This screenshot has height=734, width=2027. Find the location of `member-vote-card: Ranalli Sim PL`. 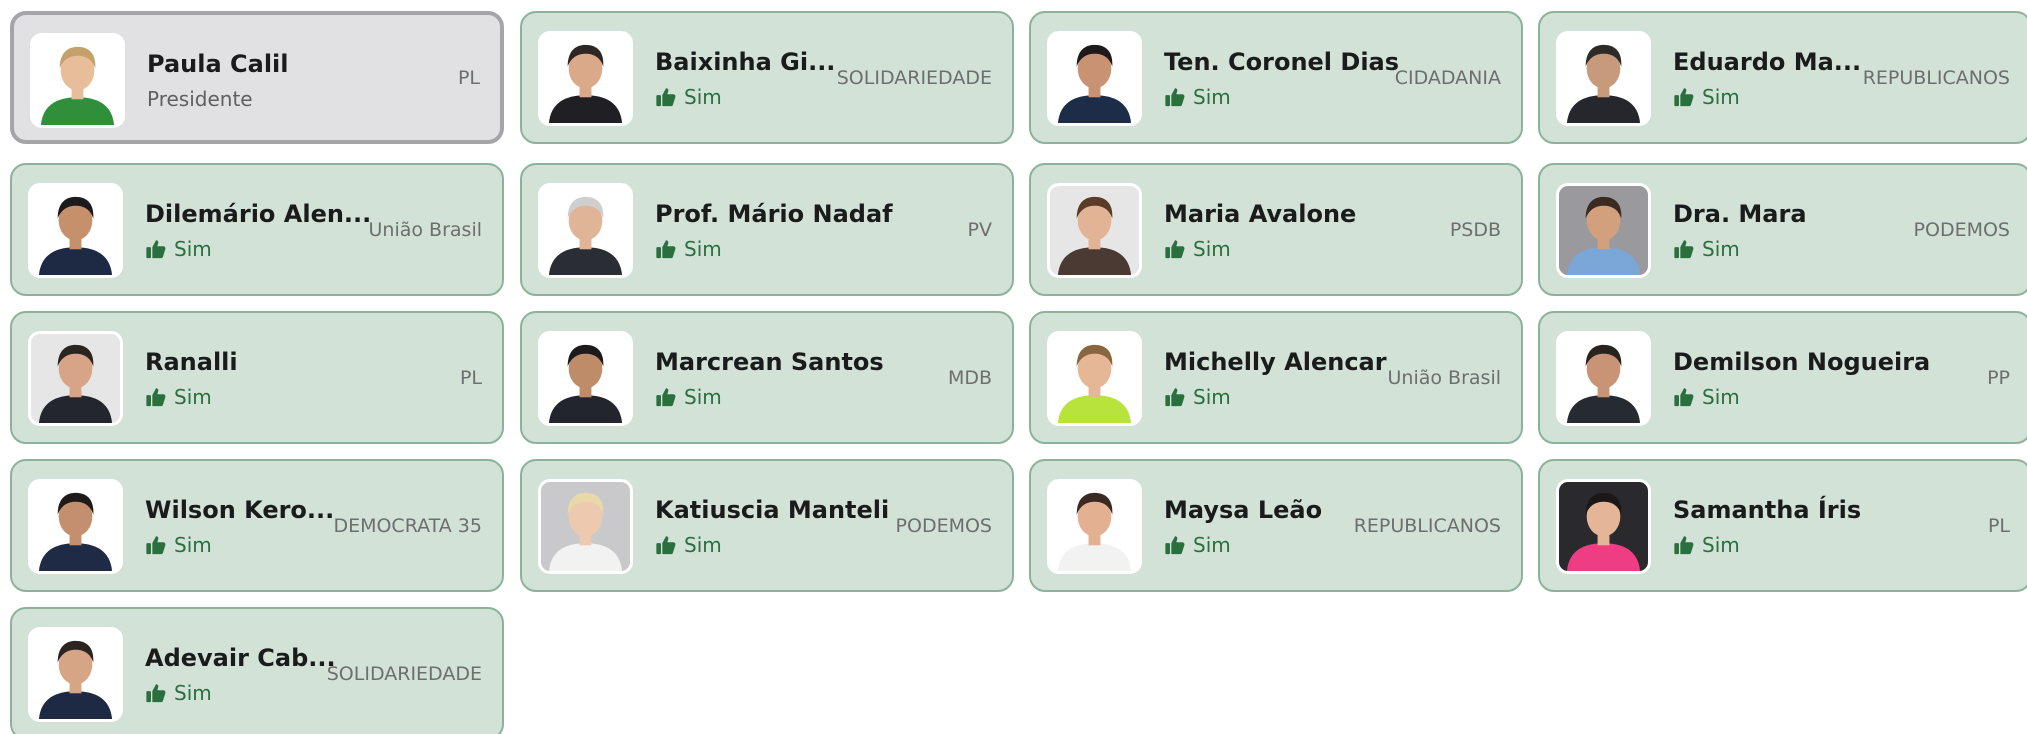

member-vote-card: Ranalli Sim PL is located at coordinates (257, 377).